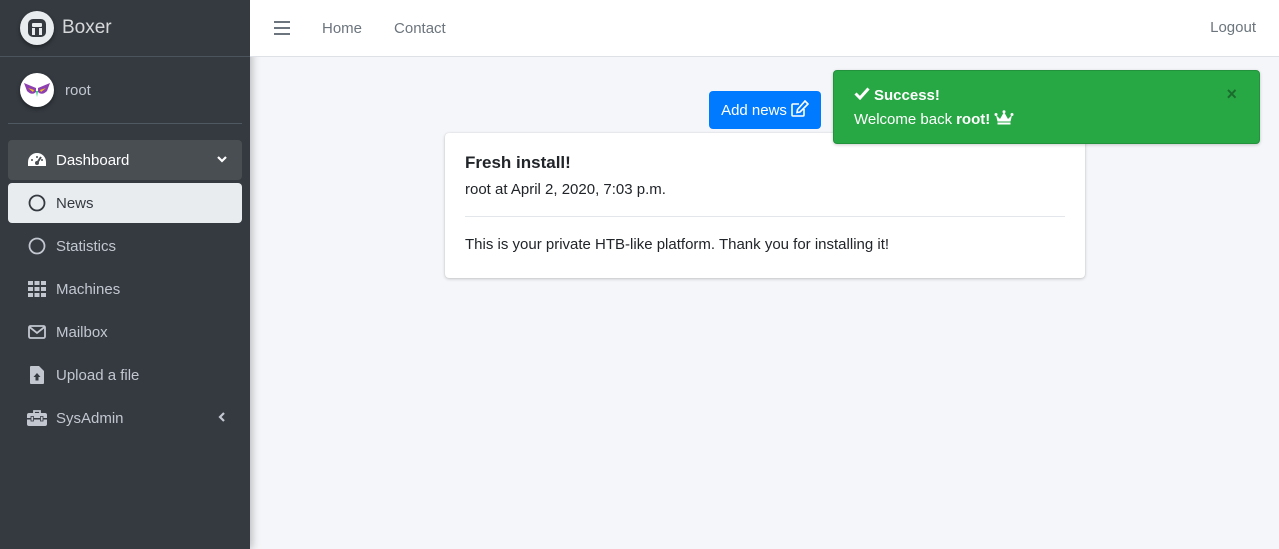 This screenshot has height=549, width=1279. What do you see at coordinates (125, 203) in the screenshot?
I see `sidebar-item-news: News` at bounding box center [125, 203].